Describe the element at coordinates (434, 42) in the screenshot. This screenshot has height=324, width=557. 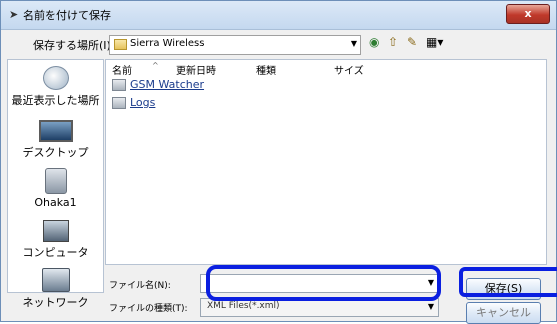
I see `view-menu-icon: ▦▾` at that location.